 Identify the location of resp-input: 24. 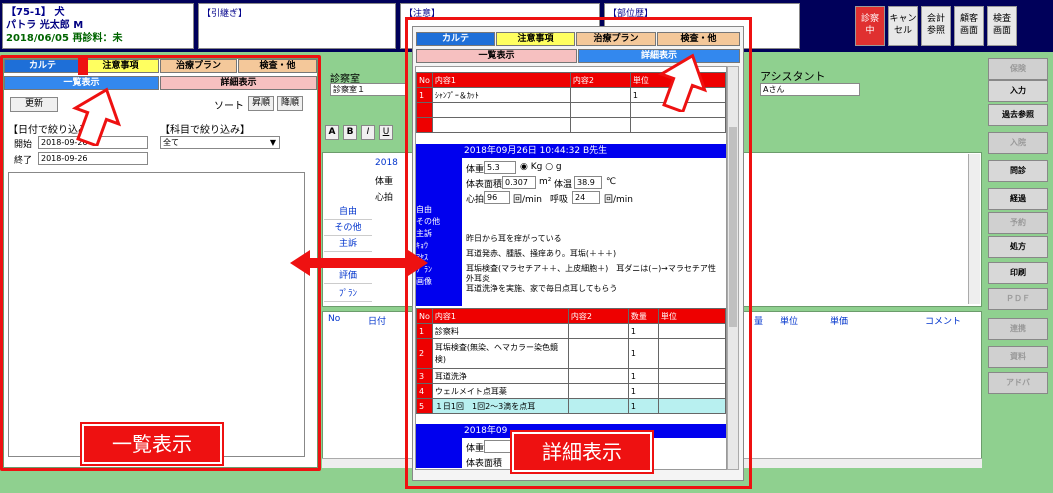
(586, 197).